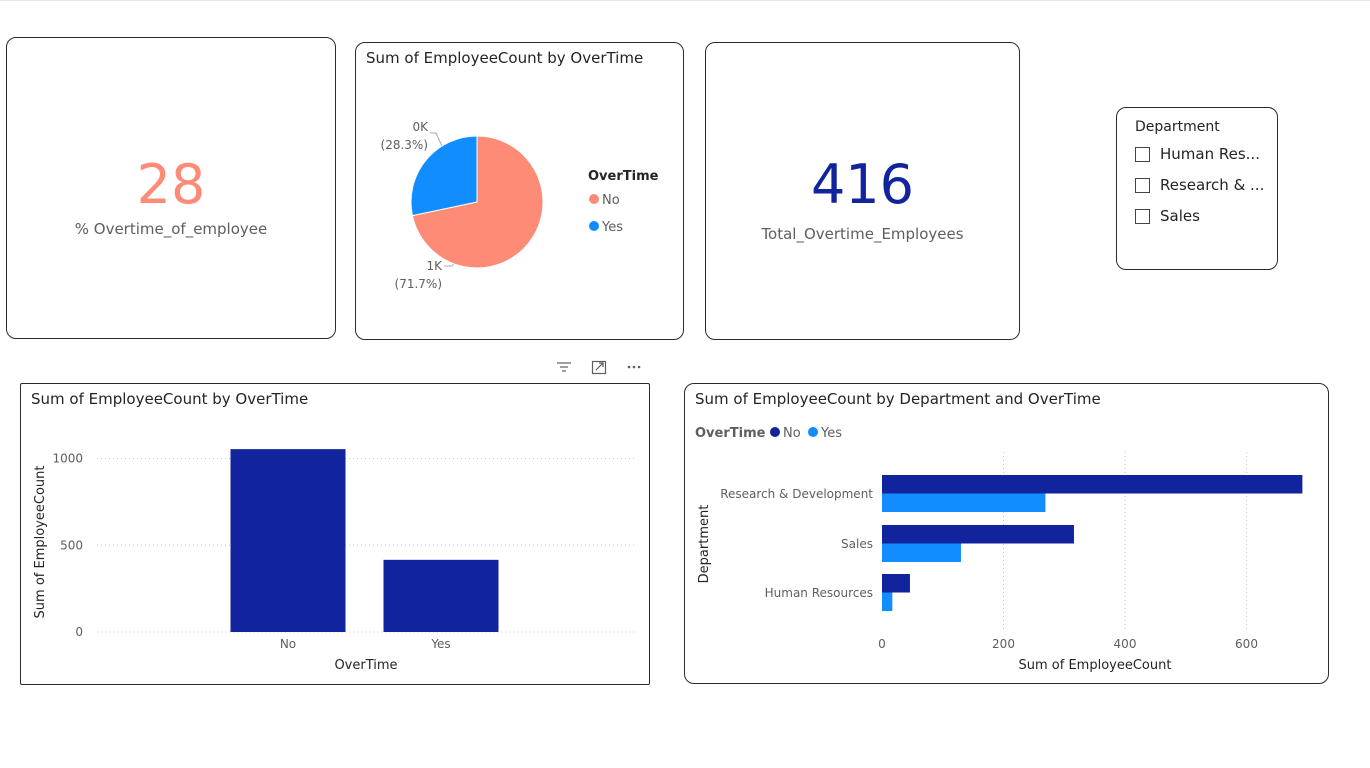 This screenshot has width=1370, height=768. Describe the element at coordinates (1095, 665) in the screenshot. I see `bar-chart-x-axis-title: Sum of EmployeeCount` at that location.